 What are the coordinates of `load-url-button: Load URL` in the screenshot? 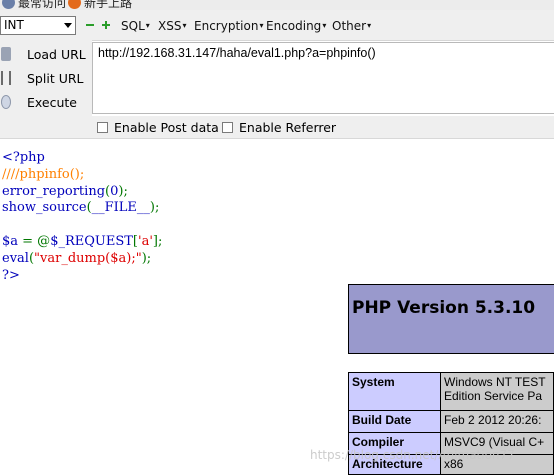 It's located at (46, 54).